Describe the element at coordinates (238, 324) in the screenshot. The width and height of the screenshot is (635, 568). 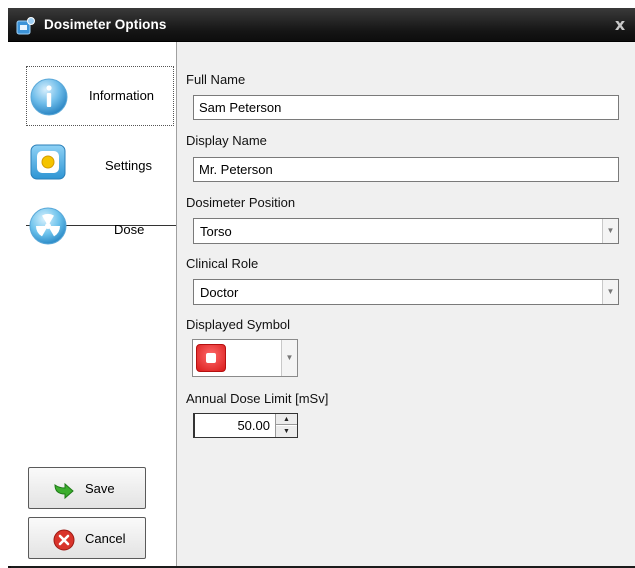
I see `displayed-symbol-label: Displayed Symbol` at that location.